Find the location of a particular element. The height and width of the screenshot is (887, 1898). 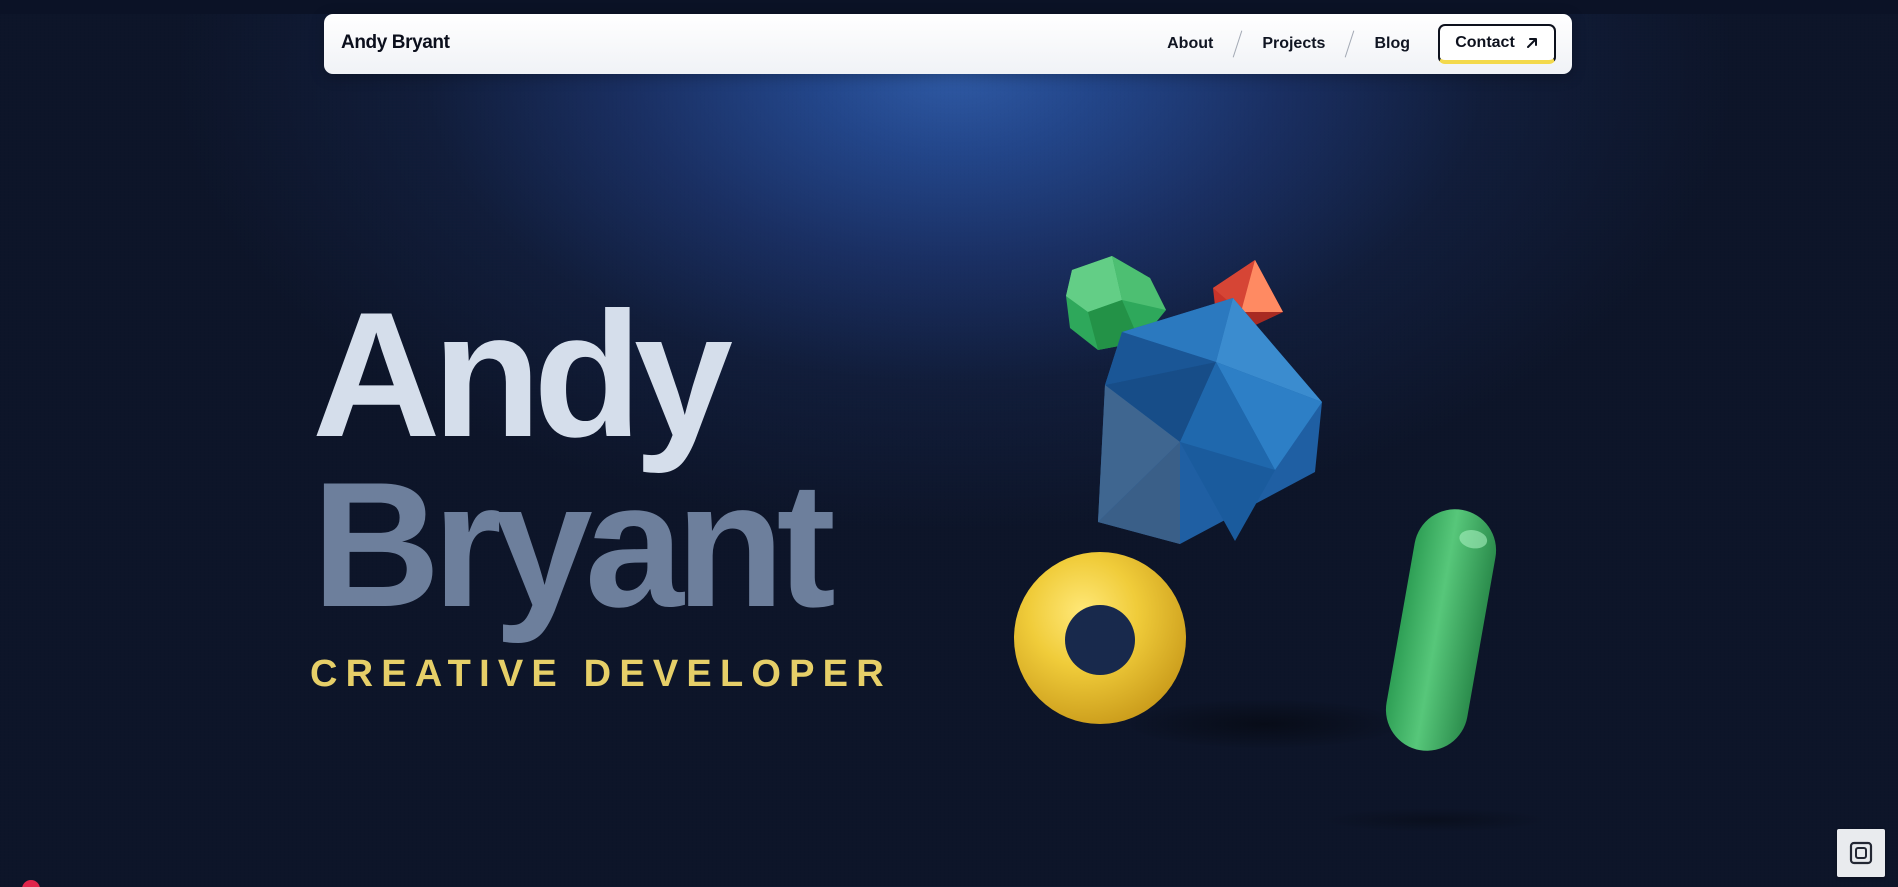

3d-shapes-scene is located at coordinates (1255, 503).